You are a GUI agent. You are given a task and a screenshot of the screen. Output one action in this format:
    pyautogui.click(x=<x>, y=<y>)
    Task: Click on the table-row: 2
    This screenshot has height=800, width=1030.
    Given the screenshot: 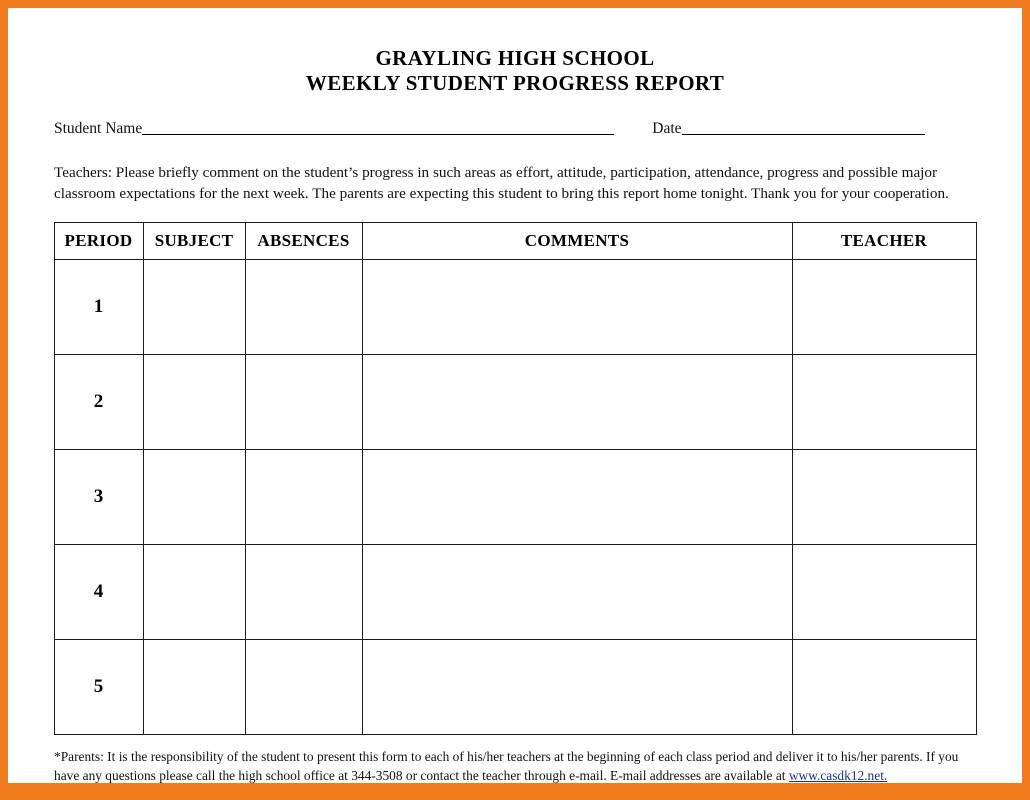 What is the action you would take?
    pyautogui.click(x=515, y=401)
    